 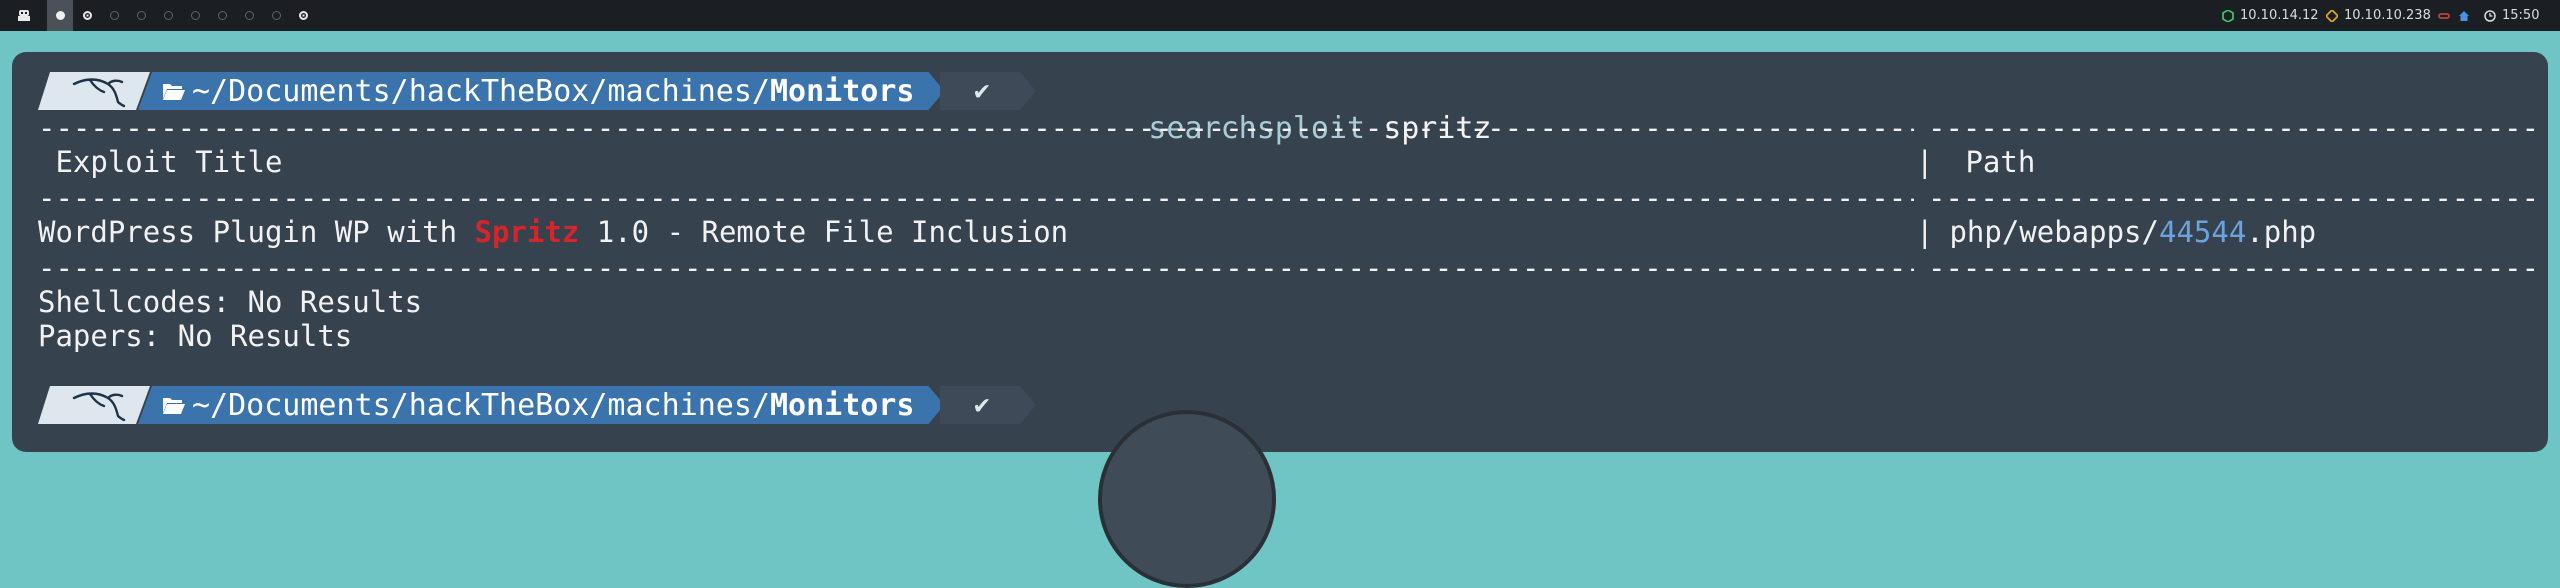 What do you see at coordinates (2490, 15) in the screenshot?
I see `clock-icon` at bounding box center [2490, 15].